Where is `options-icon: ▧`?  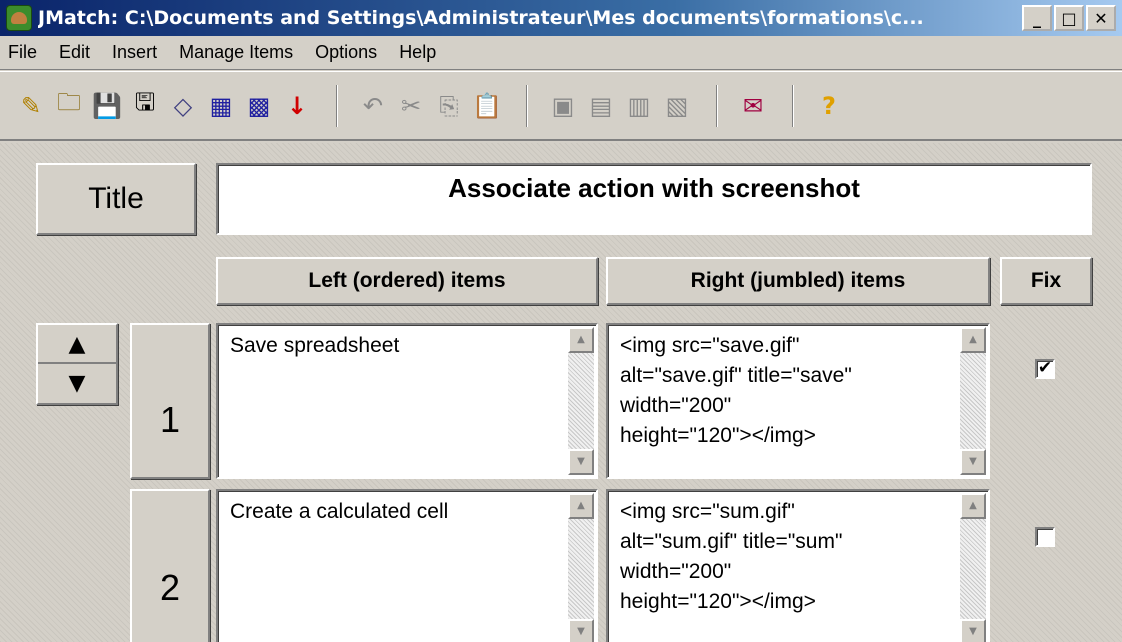
options-icon: ▧ is located at coordinates (677, 106).